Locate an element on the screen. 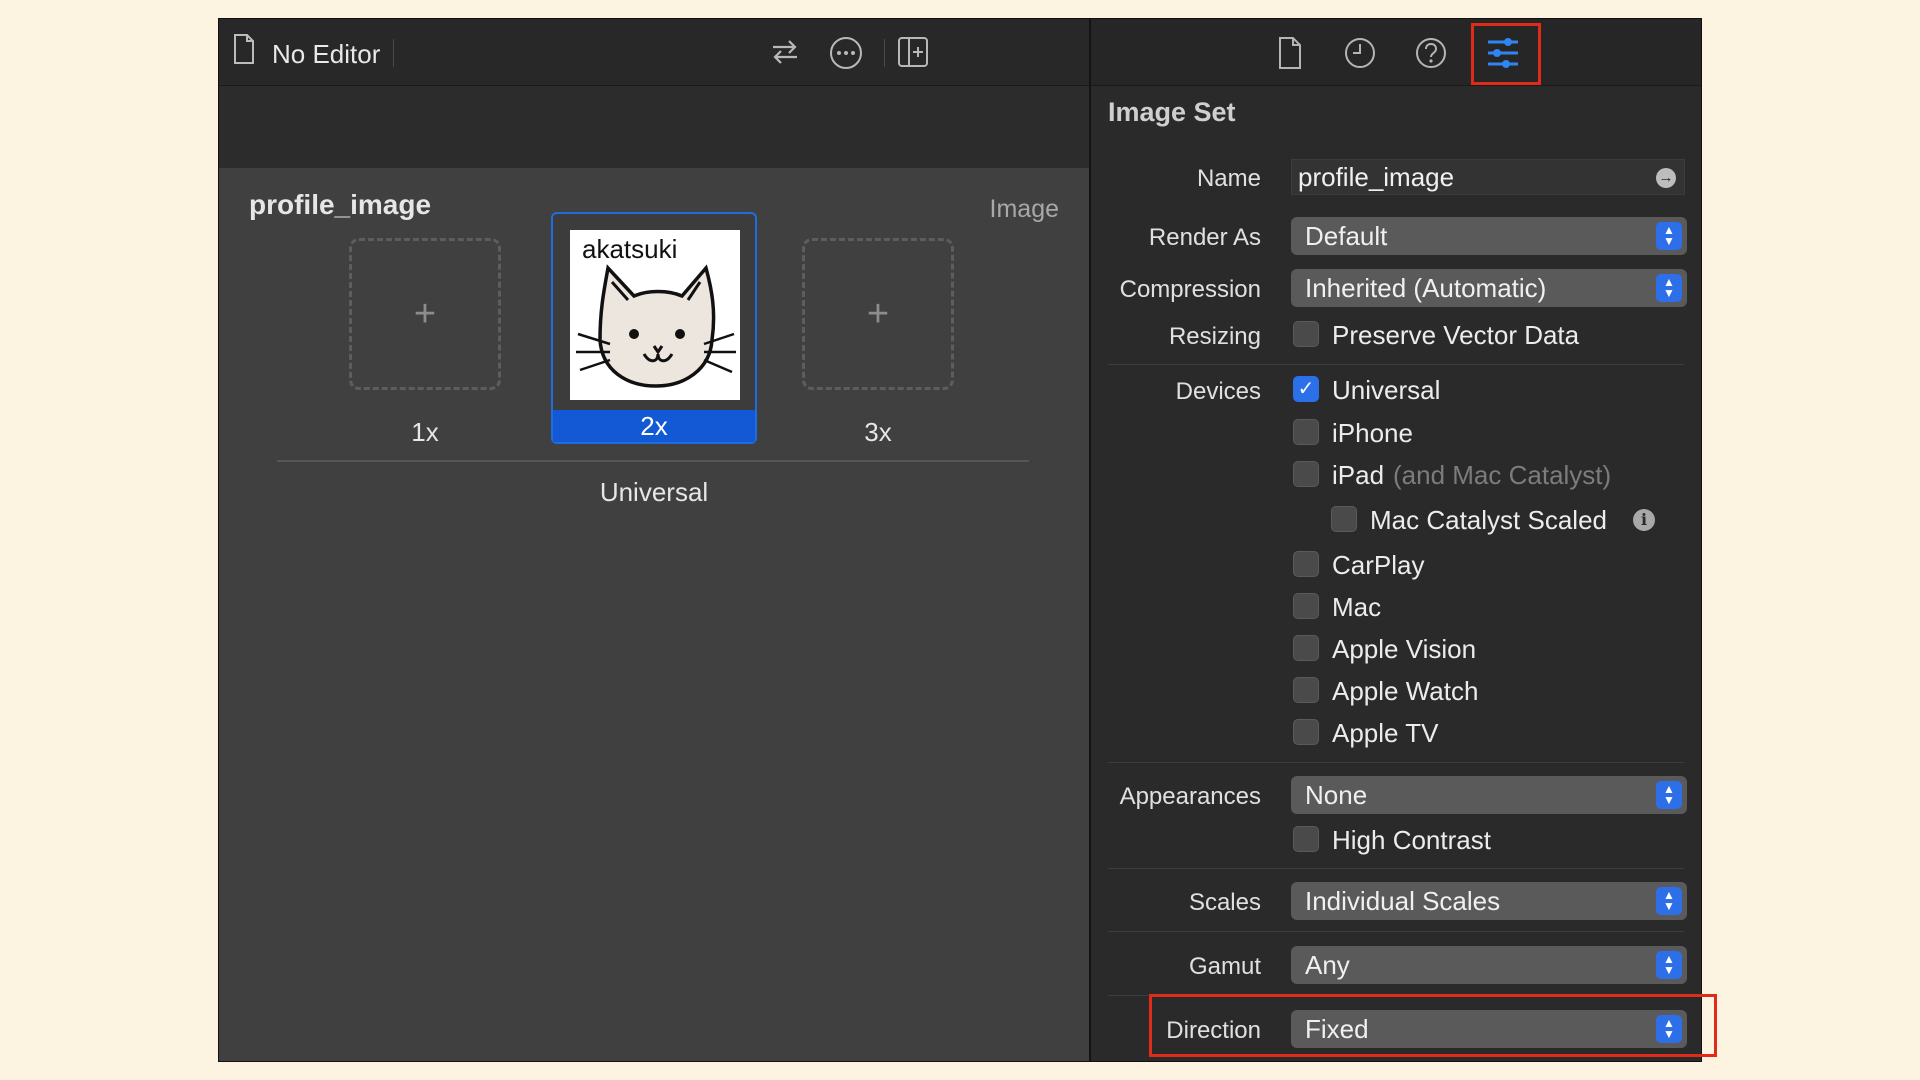  apple-tv-label: Apple TV is located at coordinates (1385, 733).